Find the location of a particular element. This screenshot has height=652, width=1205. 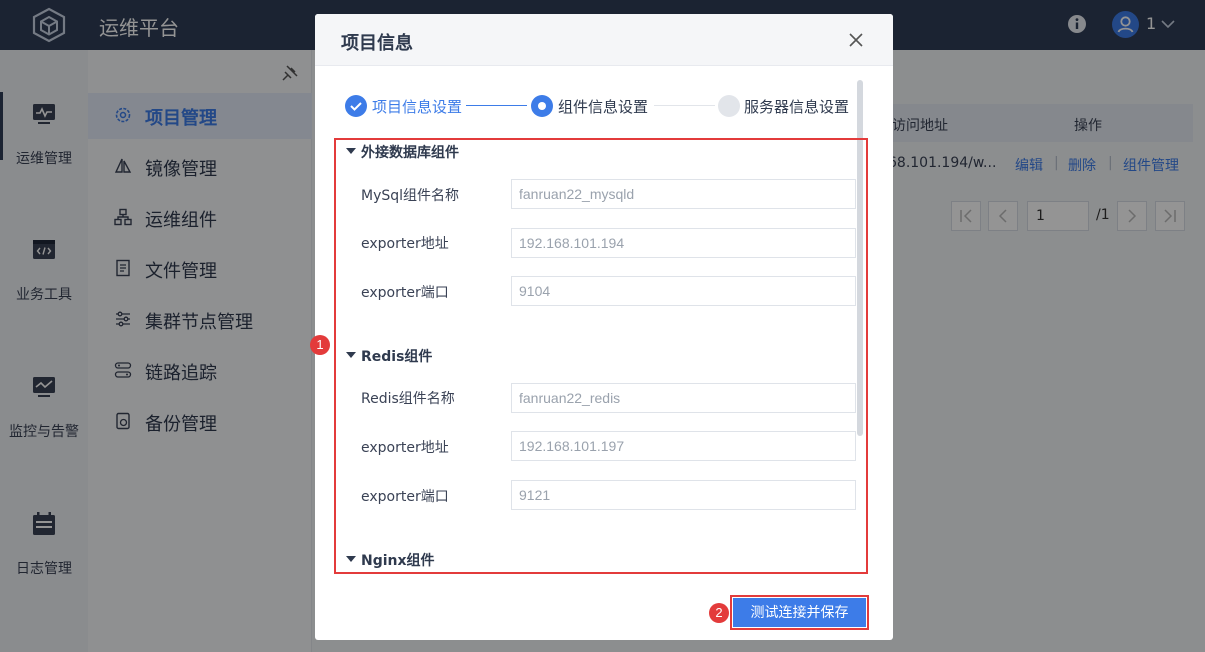

dialog-title: 项目信息 is located at coordinates (377, 43).